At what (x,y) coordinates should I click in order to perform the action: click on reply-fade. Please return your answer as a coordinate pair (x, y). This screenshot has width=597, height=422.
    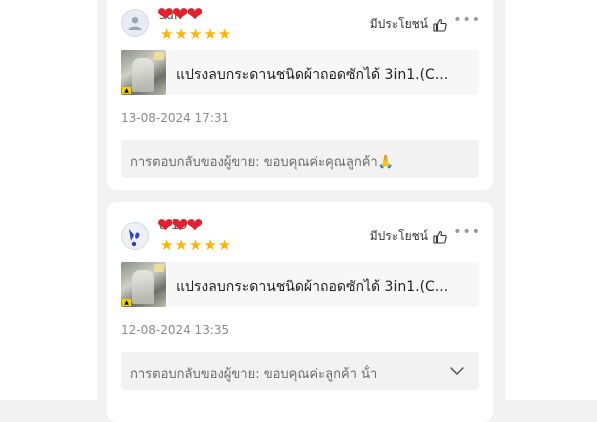
    Looking at the image, I should click on (411, 371).